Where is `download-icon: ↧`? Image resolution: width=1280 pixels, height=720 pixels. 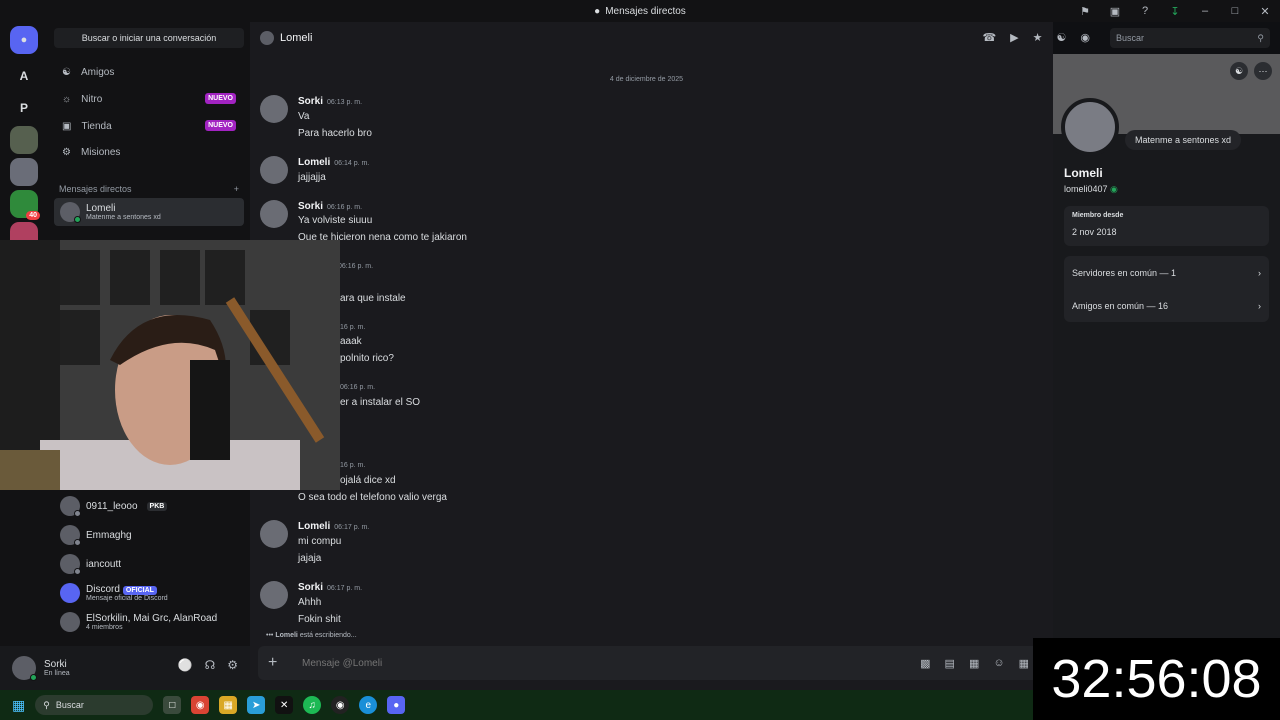
download-icon: ↧ is located at coordinates (1175, 11).